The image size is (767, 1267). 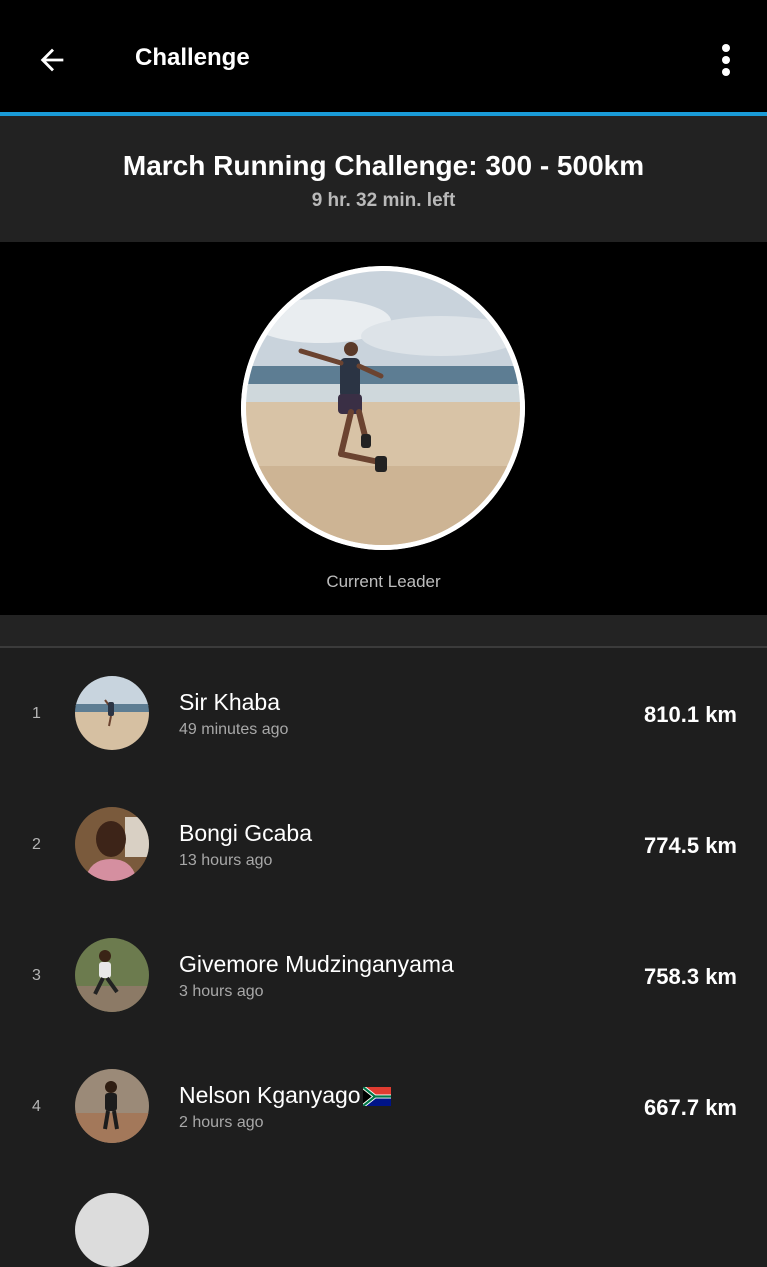 I want to click on athlete-name: Bongi Gcaba, so click(x=245, y=833).